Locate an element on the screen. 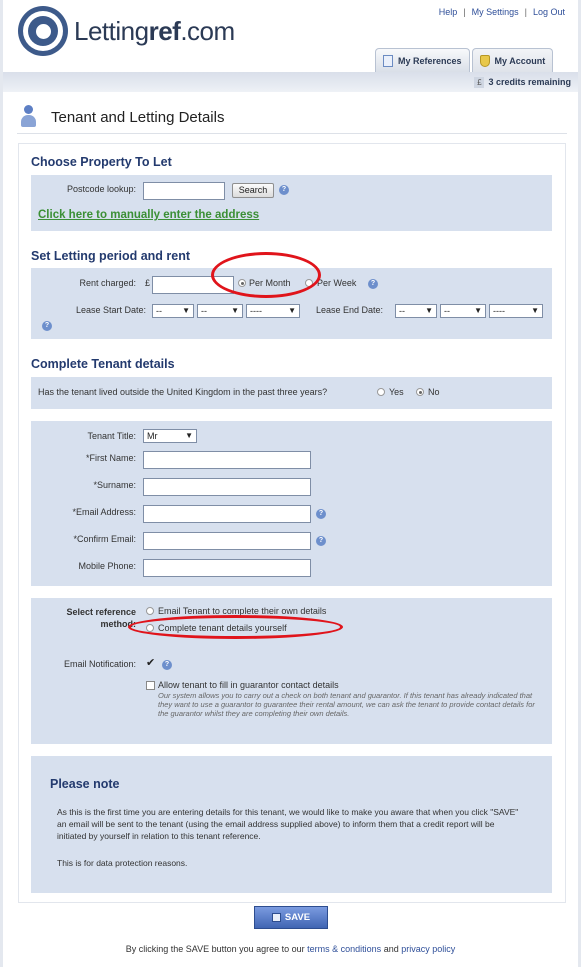 The height and width of the screenshot is (967, 581). my-settings-link: My Settings is located at coordinates (495, 12).